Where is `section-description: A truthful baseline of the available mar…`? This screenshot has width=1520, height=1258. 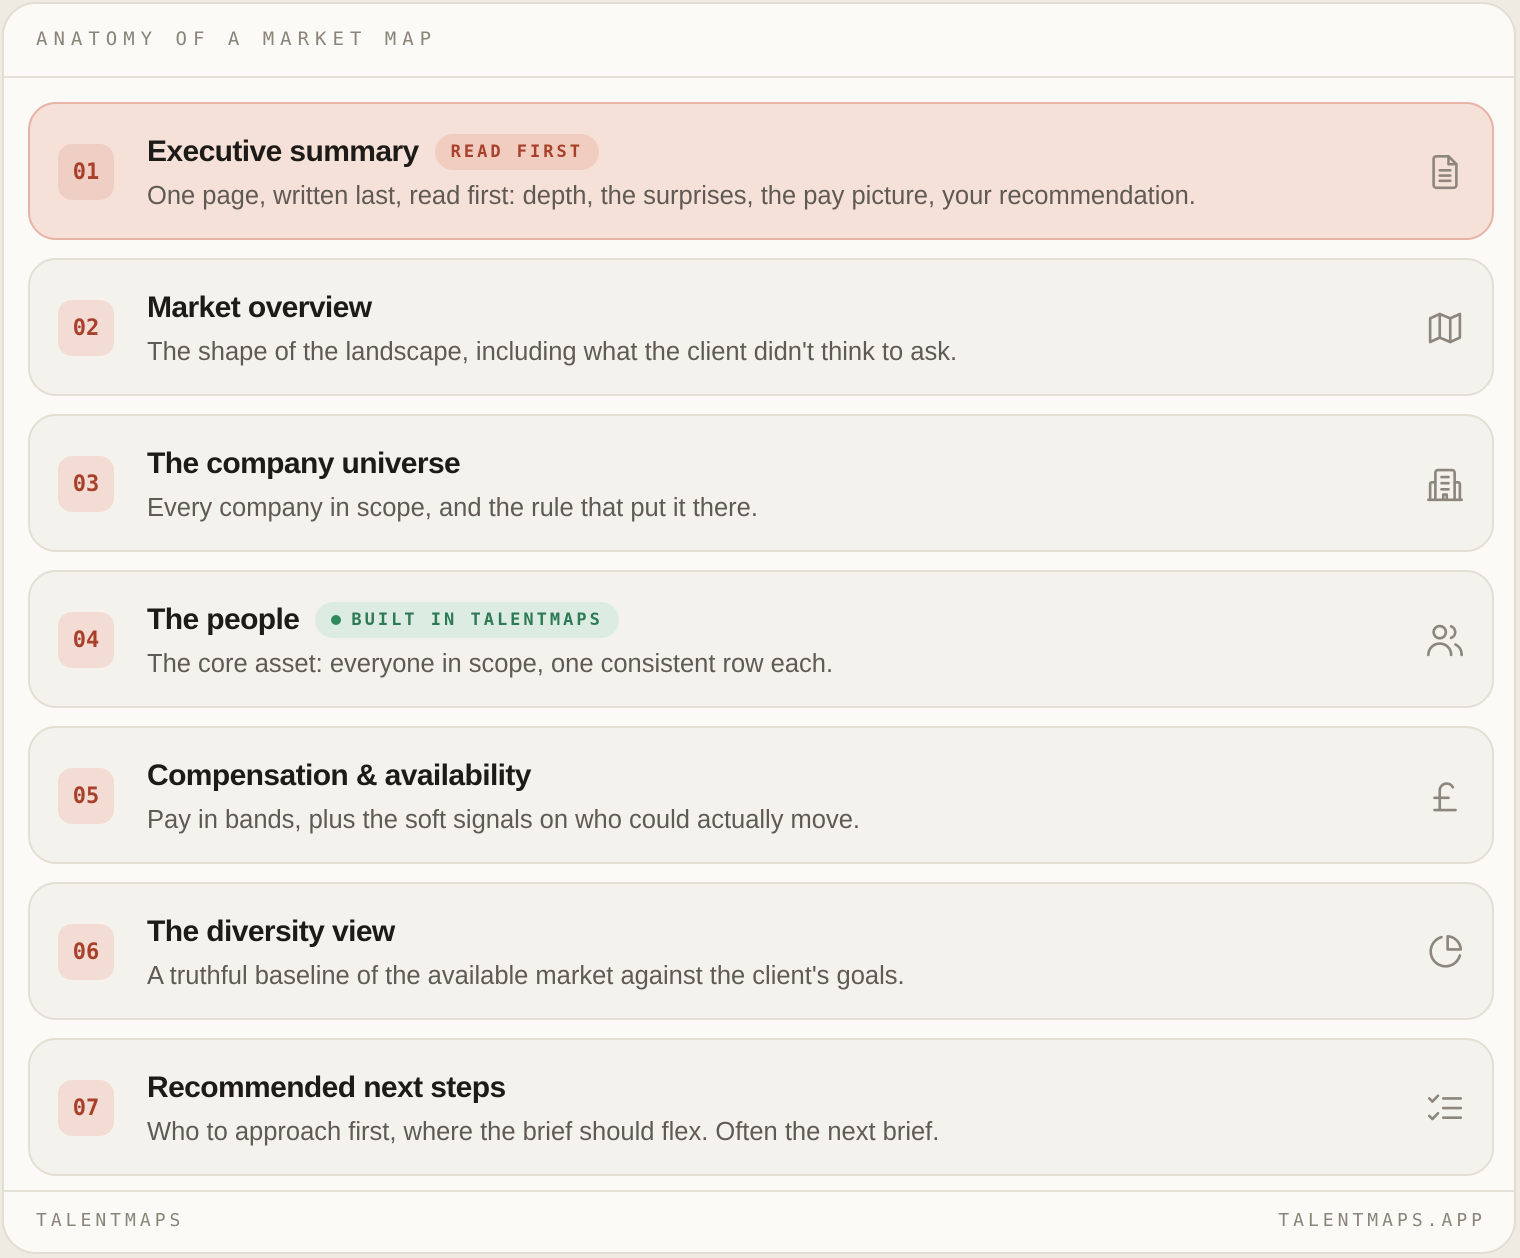
section-description: A truthful baseline of the available mar… is located at coordinates (526, 976).